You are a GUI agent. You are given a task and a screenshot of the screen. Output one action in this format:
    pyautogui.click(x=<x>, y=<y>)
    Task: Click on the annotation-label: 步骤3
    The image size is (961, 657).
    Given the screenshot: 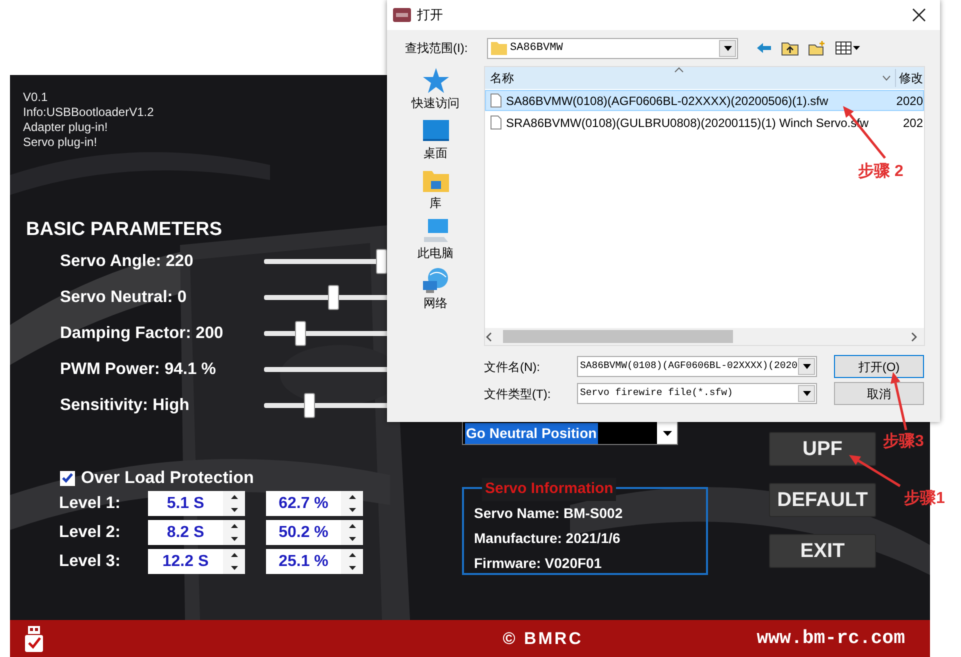 What is the action you would take?
    pyautogui.click(x=903, y=442)
    